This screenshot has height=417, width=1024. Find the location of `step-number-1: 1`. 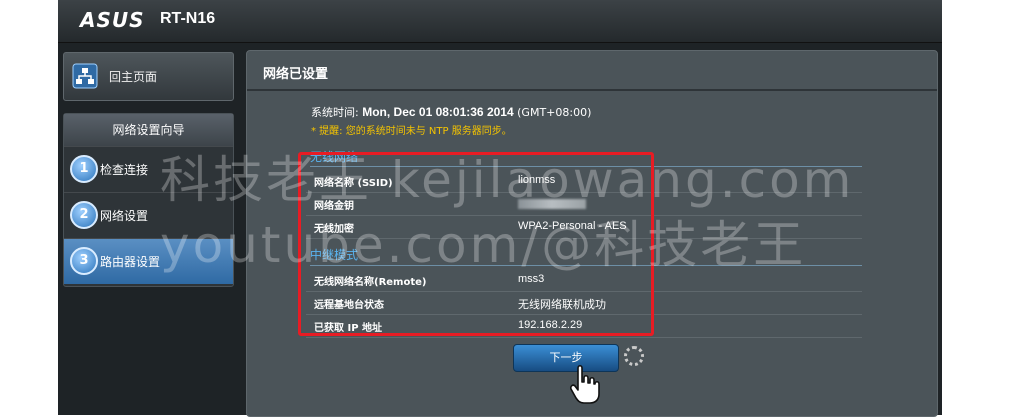

step-number-1: 1 is located at coordinates (84, 169).